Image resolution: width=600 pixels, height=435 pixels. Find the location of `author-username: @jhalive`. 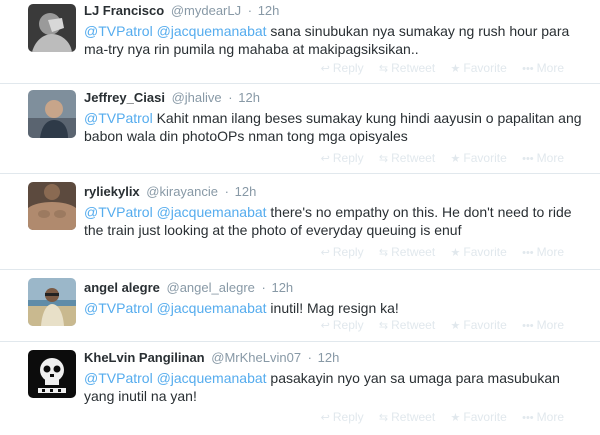

author-username: @jhalive is located at coordinates (197, 97).